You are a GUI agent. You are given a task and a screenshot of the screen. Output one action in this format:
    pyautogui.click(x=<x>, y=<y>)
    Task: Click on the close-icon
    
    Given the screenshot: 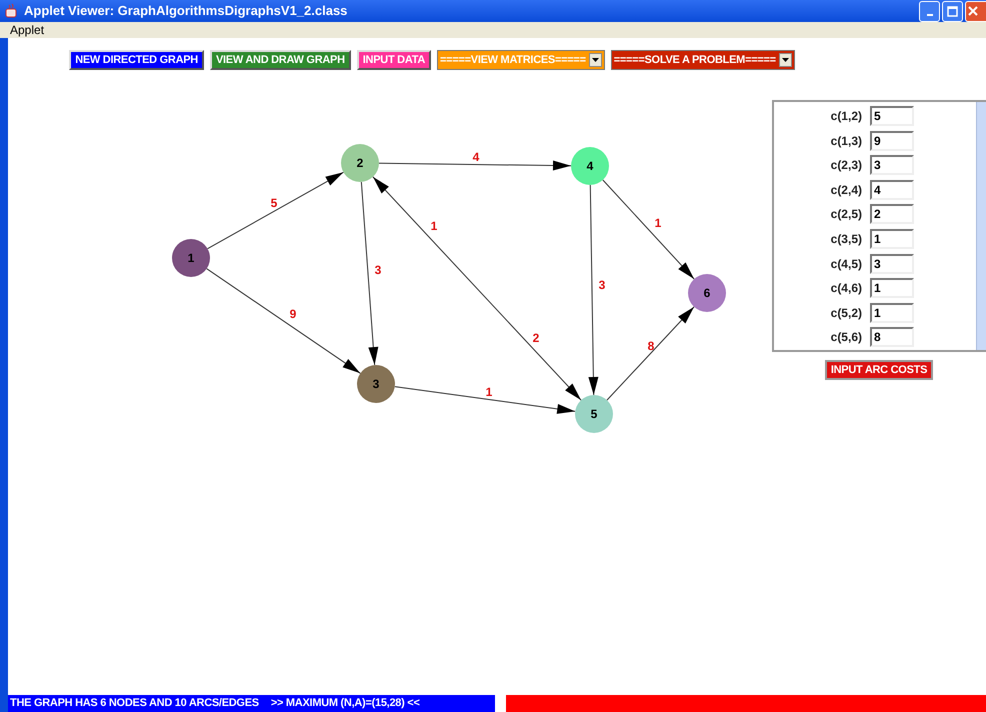 What is the action you would take?
    pyautogui.click(x=973, y=11)
    